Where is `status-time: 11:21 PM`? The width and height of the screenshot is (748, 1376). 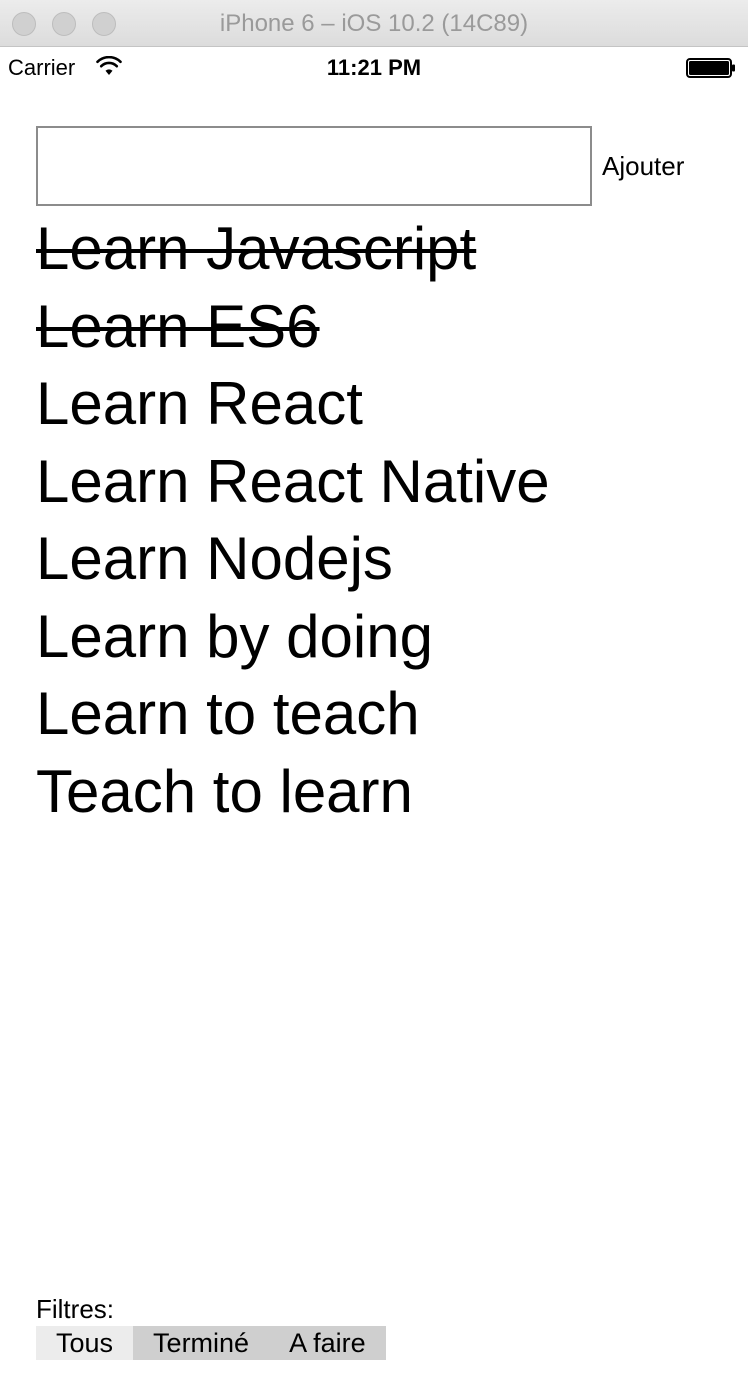
status-time: 11:21 PM is located at coordinates (374, 67).